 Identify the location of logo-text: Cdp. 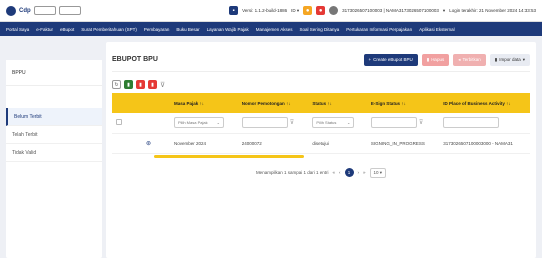
(25, 10).